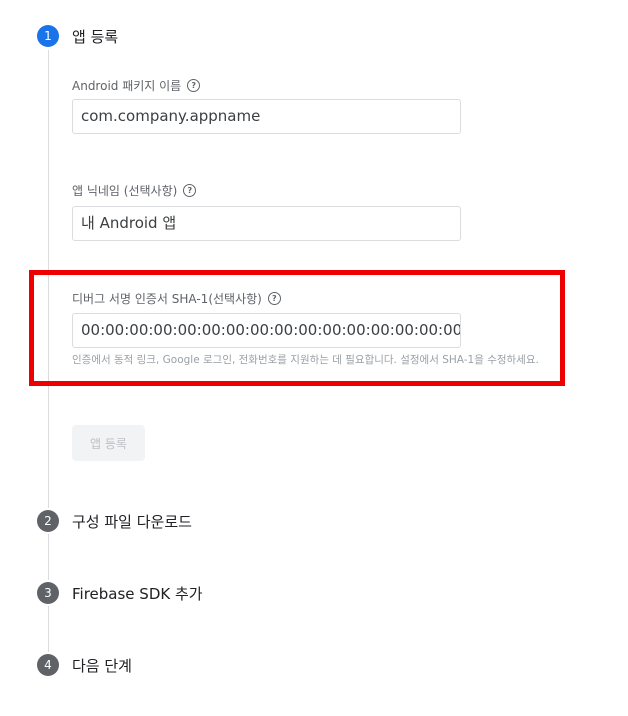 The height and width of the screenshot is (716, 628). I want to click on step-3-header: 3 Firebase SDK 추가, so click(120, 593).